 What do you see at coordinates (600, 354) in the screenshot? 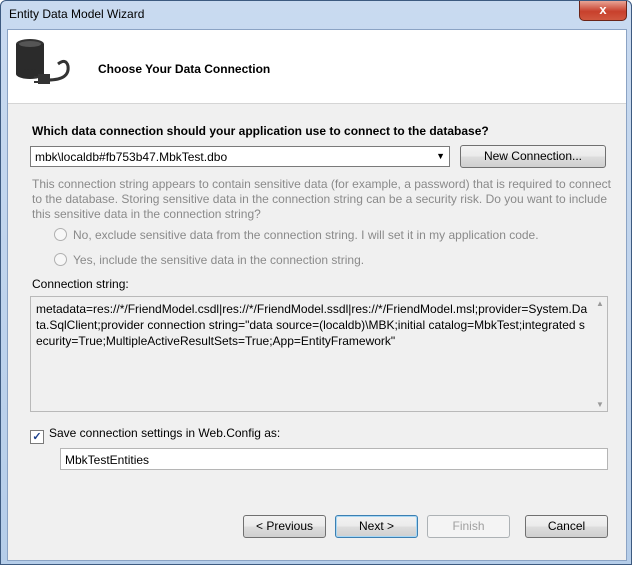
I see `vertical-scrollbar: ▲ ▼` at bounding box center [600, 354].